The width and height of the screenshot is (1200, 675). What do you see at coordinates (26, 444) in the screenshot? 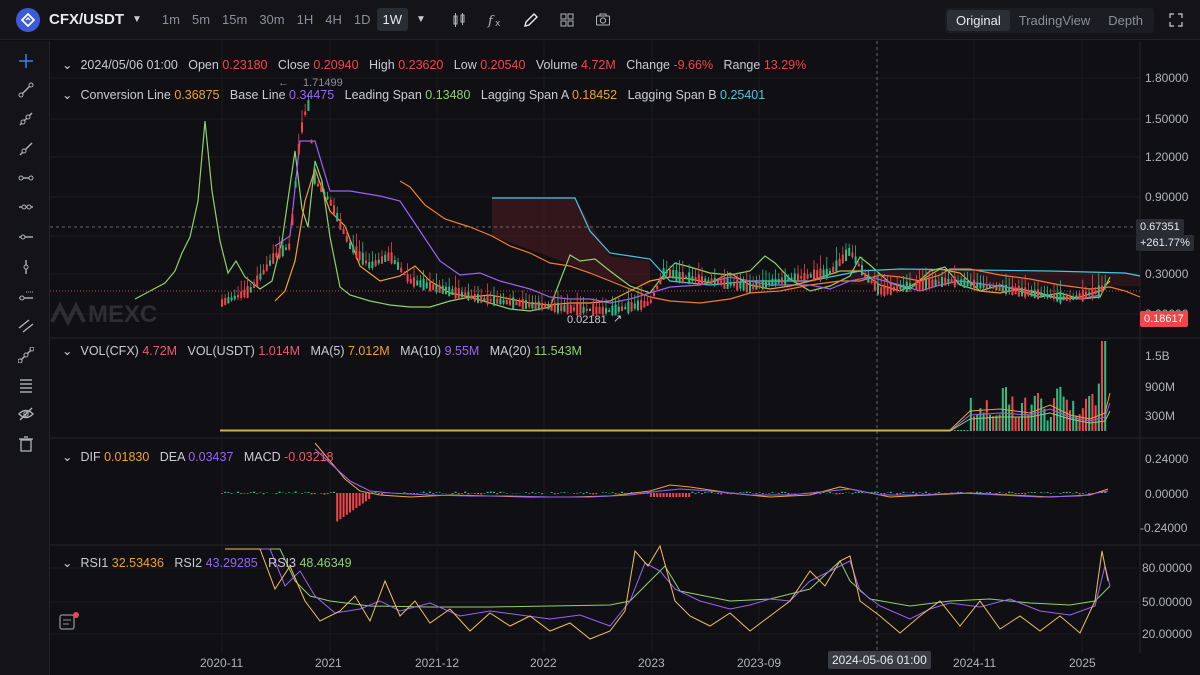
I see `delete-trash-icon` at bounding box center [26, 444].